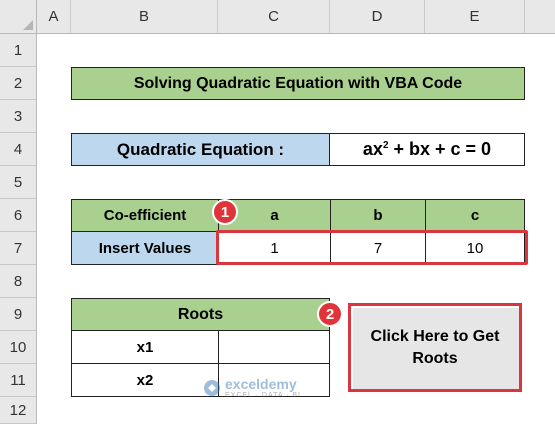  I want to click on root-x1-label-cell: x1, so click(145, 347).